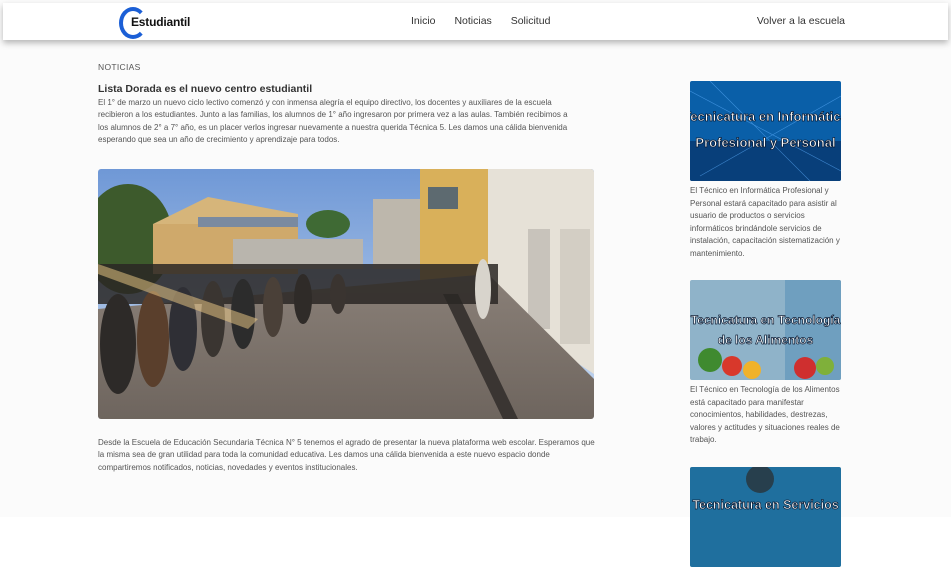 This screenshot has width=951, height=567. I want to click on logo-text: Estudiantil, so click(161, 22).